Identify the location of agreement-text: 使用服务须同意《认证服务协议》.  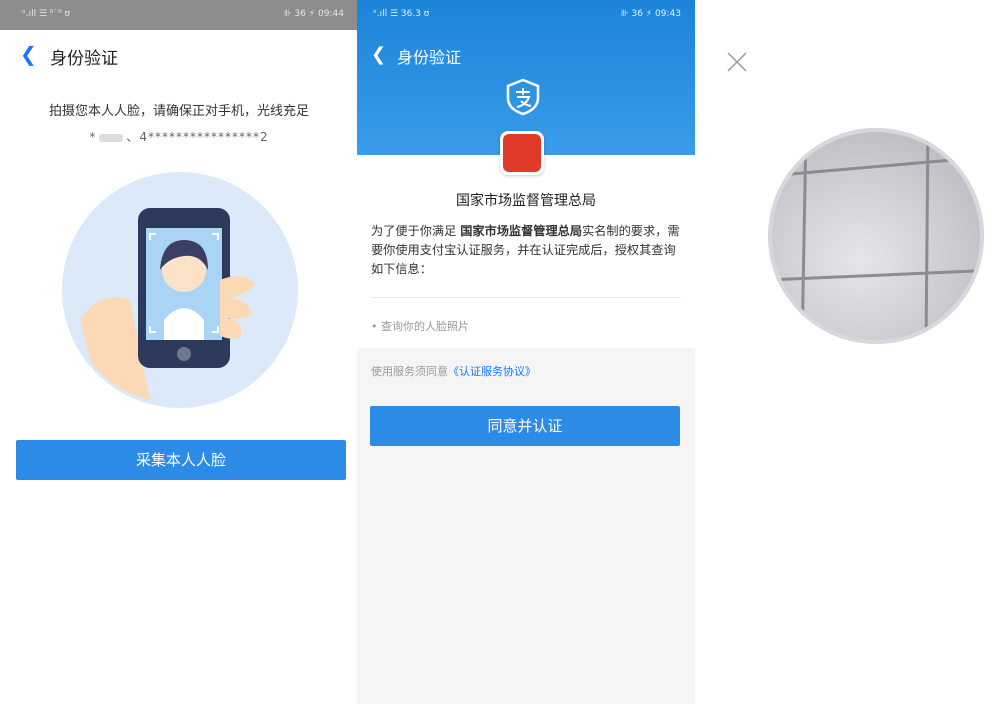
(453, 371).